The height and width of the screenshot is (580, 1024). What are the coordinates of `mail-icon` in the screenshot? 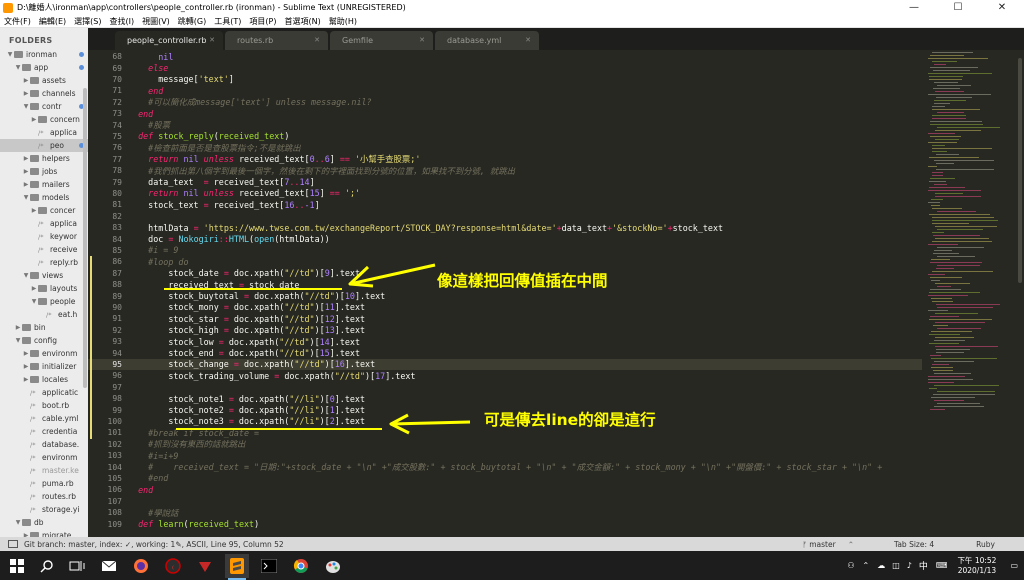 It's located at (109, 566).